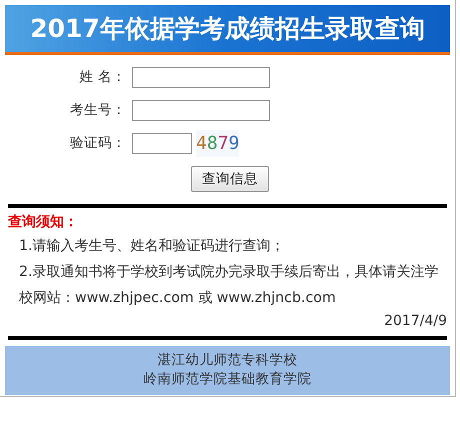 Image resolution: width=460 pixels, height=427 pixels. Describe the element at coordinates (152, 246) in the screenshot. I see `notice-item: 1.请输入考生号、姓名和验证码进行查询；` at that location.